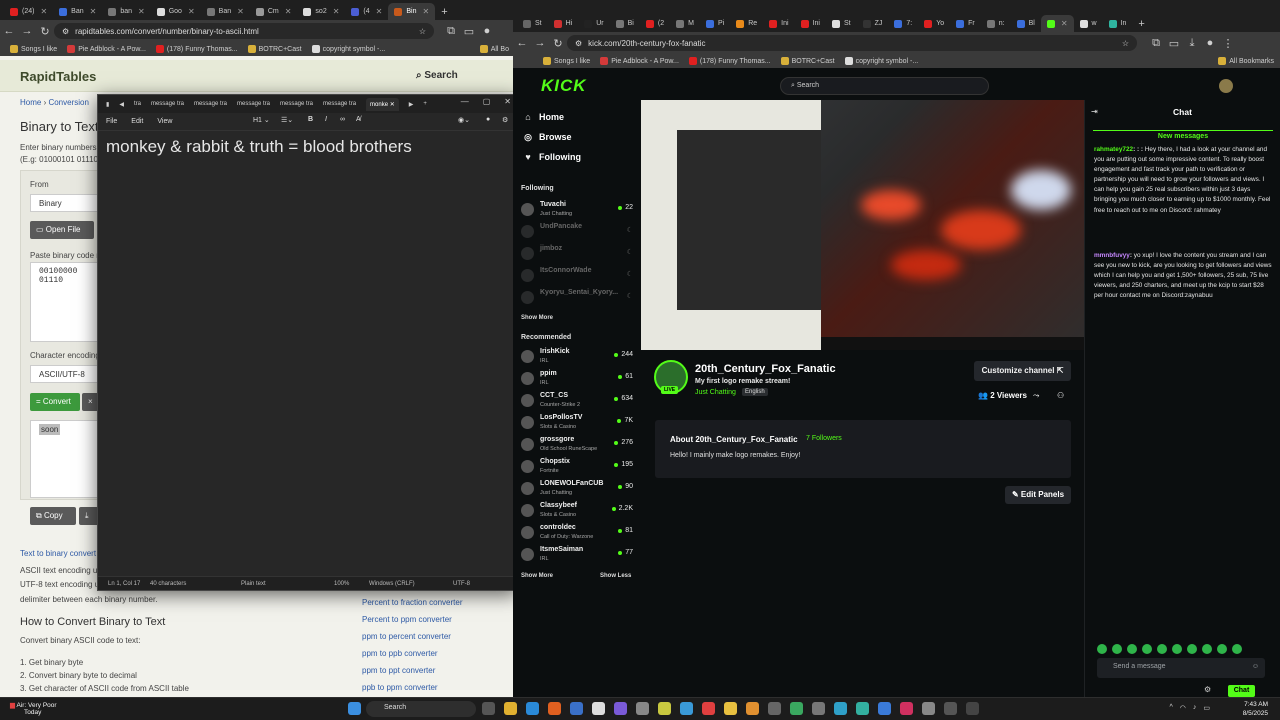 The width and height of the screenshot is (1280, 720). I want to click on minecraft-icon, so click(664, 708).